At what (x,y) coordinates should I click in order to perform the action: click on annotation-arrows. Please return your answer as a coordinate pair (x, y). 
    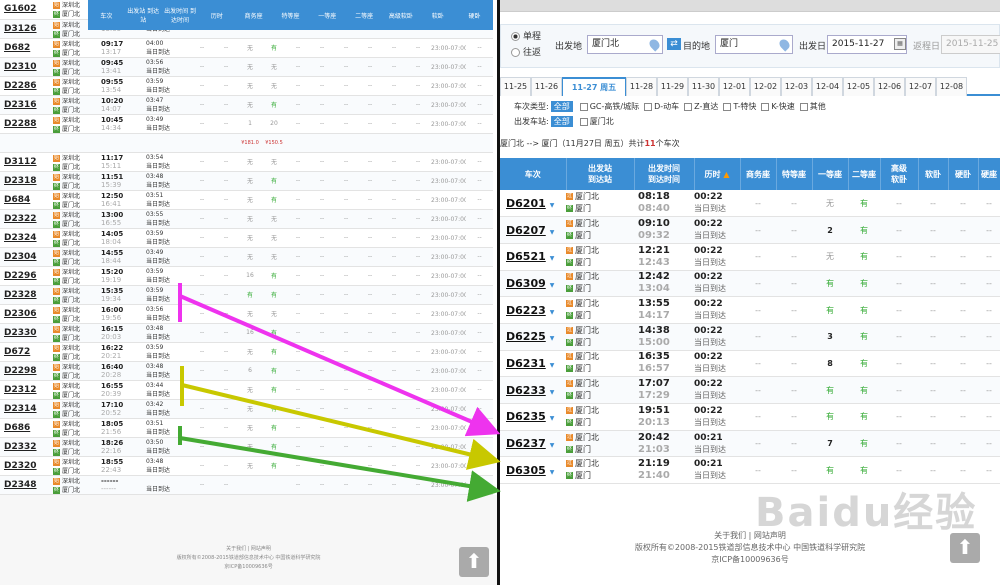
    Looking at the image, I should click on (339, 392).